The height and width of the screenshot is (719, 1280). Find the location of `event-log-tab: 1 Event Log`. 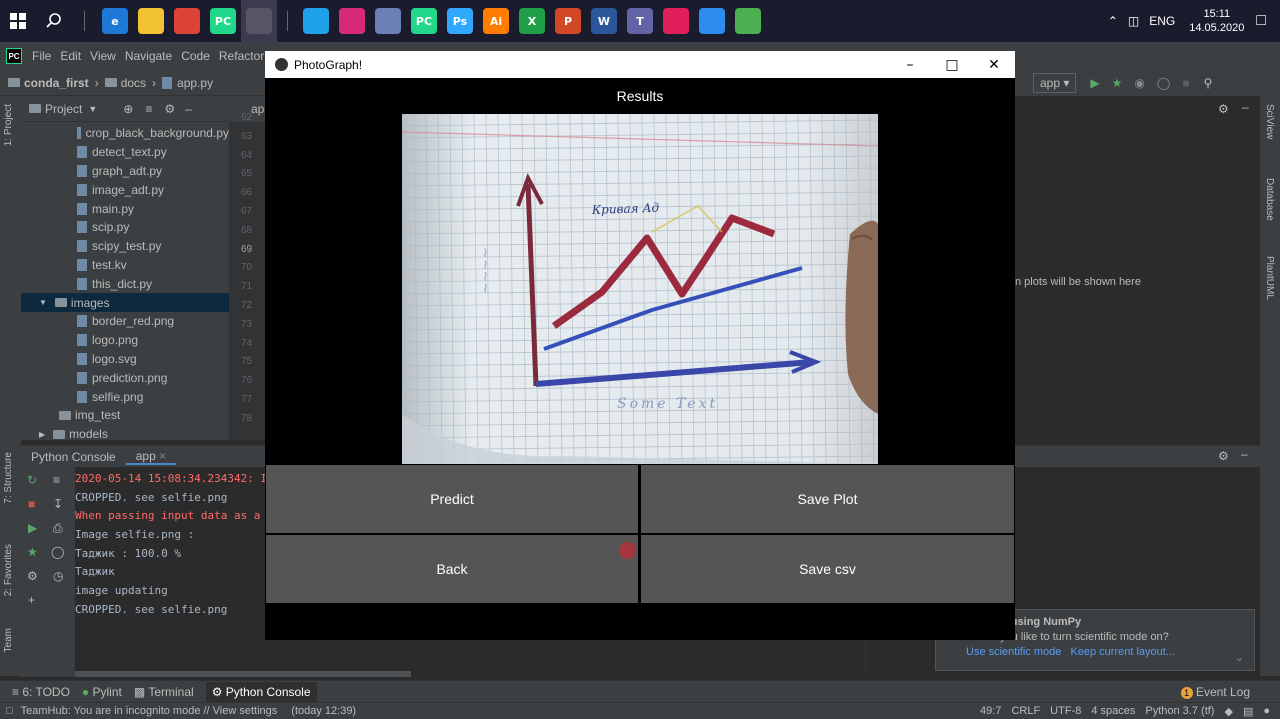

event-log-tab: 1 Event Log is located at coordinates (1215, 692).